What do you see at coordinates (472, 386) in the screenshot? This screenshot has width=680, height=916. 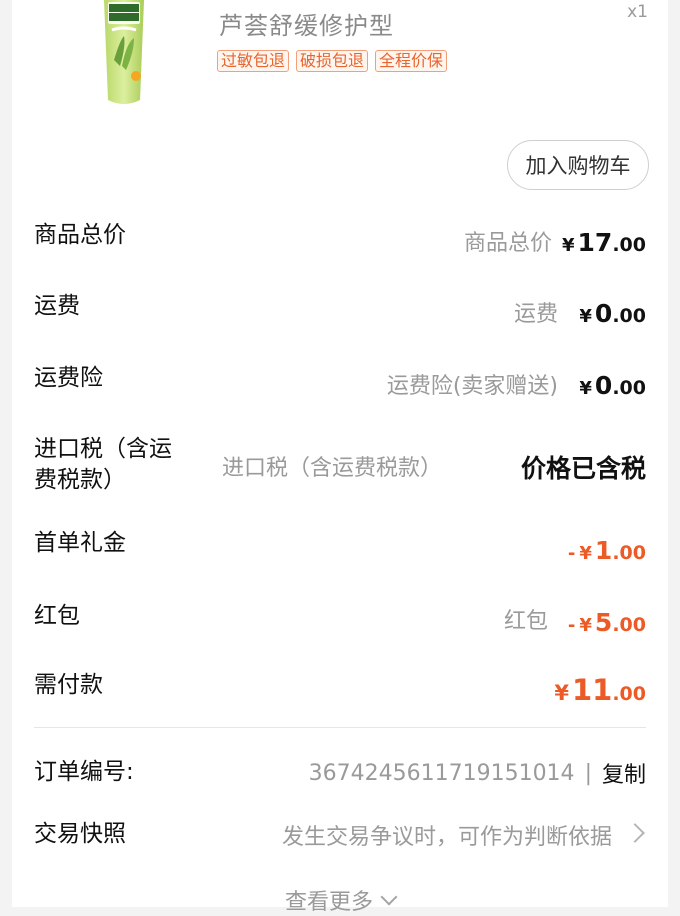 I see `shipping-insurance-sub: 运费险(卖家赠送)` at bounding box center [472, 386].